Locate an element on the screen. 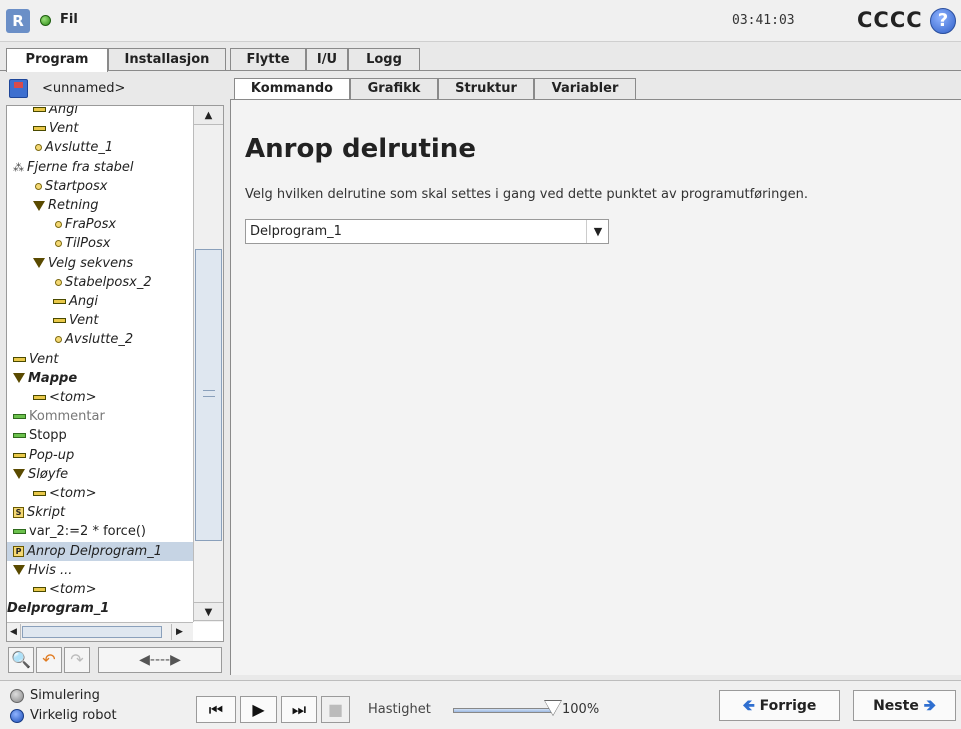  move-node-button: ◀----▶ is located at coordinates (160, 660).